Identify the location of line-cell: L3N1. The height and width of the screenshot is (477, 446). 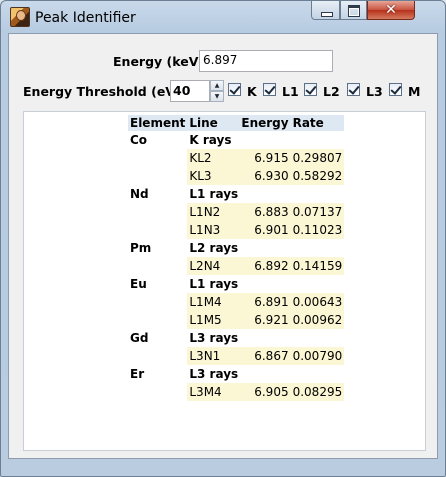
(213, 356).